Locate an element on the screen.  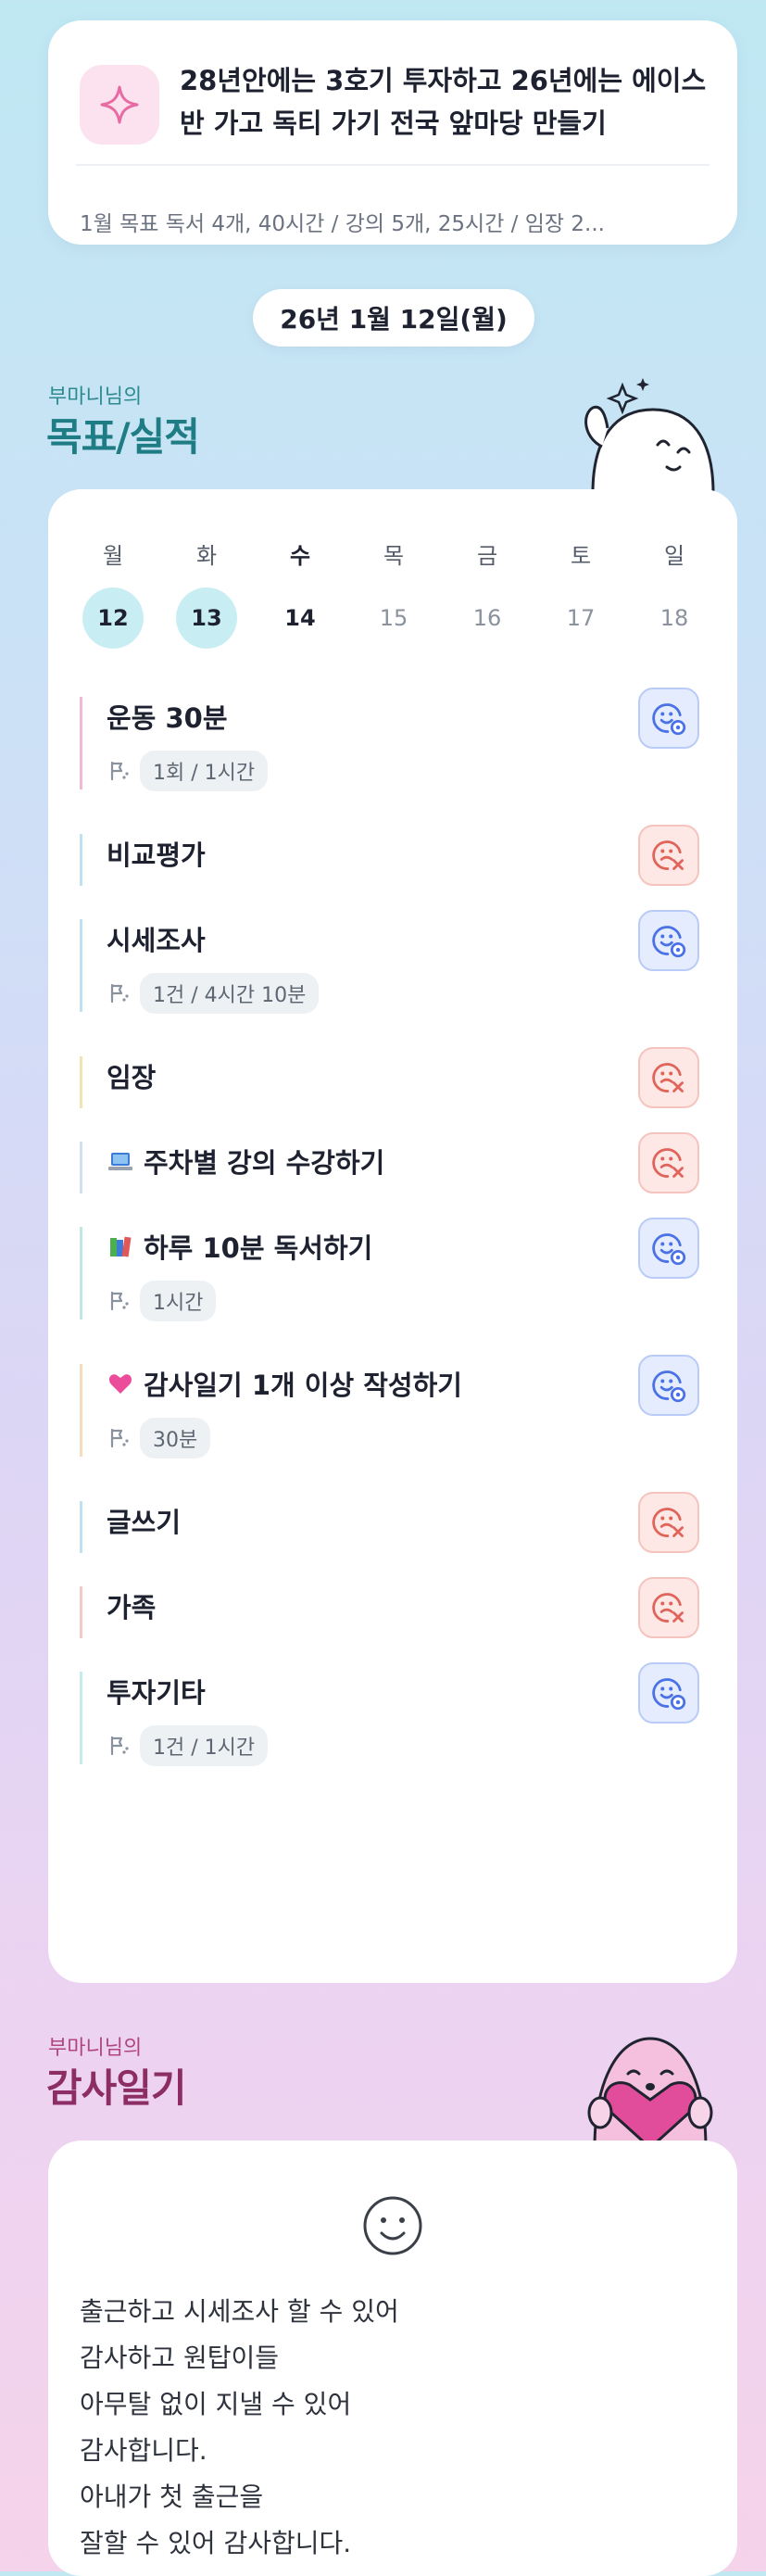
task-item: 가족 is located at coordinates (396, 1607).